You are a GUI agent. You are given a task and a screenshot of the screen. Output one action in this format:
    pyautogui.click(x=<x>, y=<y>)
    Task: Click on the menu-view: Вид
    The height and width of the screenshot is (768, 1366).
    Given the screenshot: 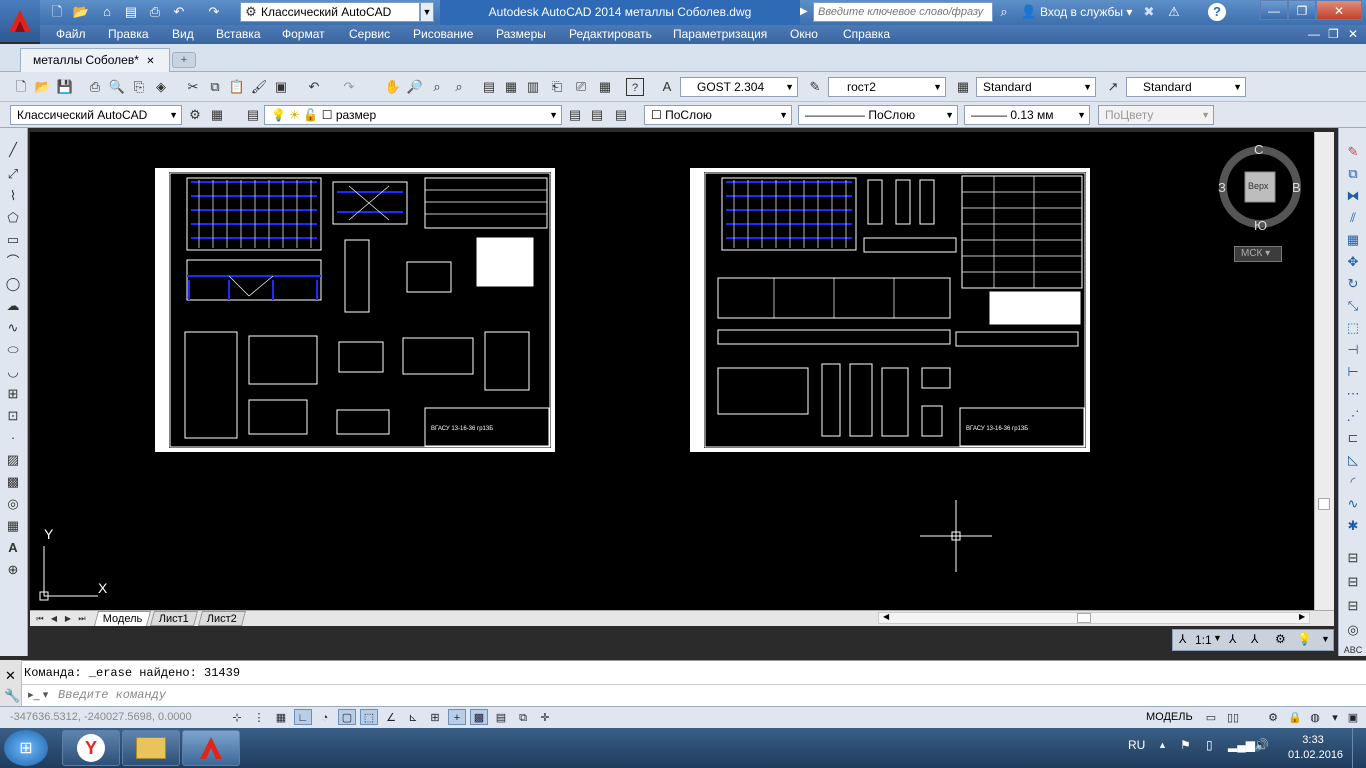 What is the action you would take?
    pyautogui.click(x=183, y=34)
    